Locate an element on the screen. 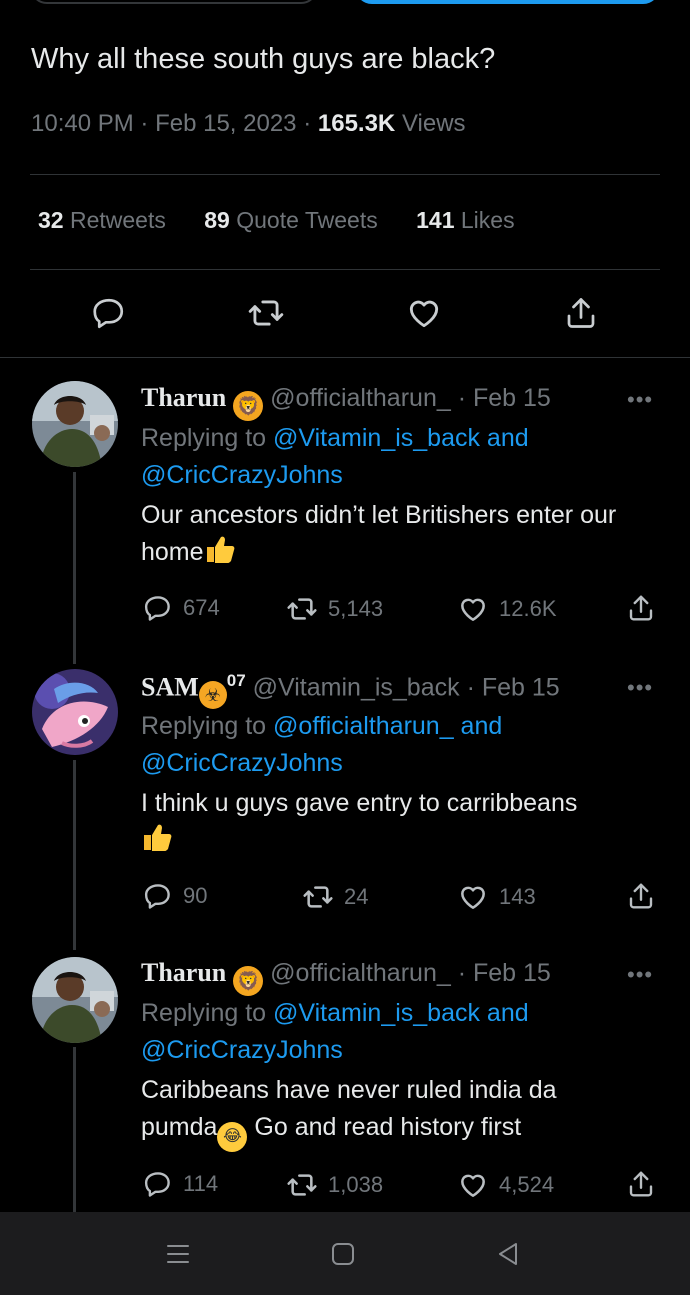  retweet-button: 1,038 is located at coordinates (334, 1185).